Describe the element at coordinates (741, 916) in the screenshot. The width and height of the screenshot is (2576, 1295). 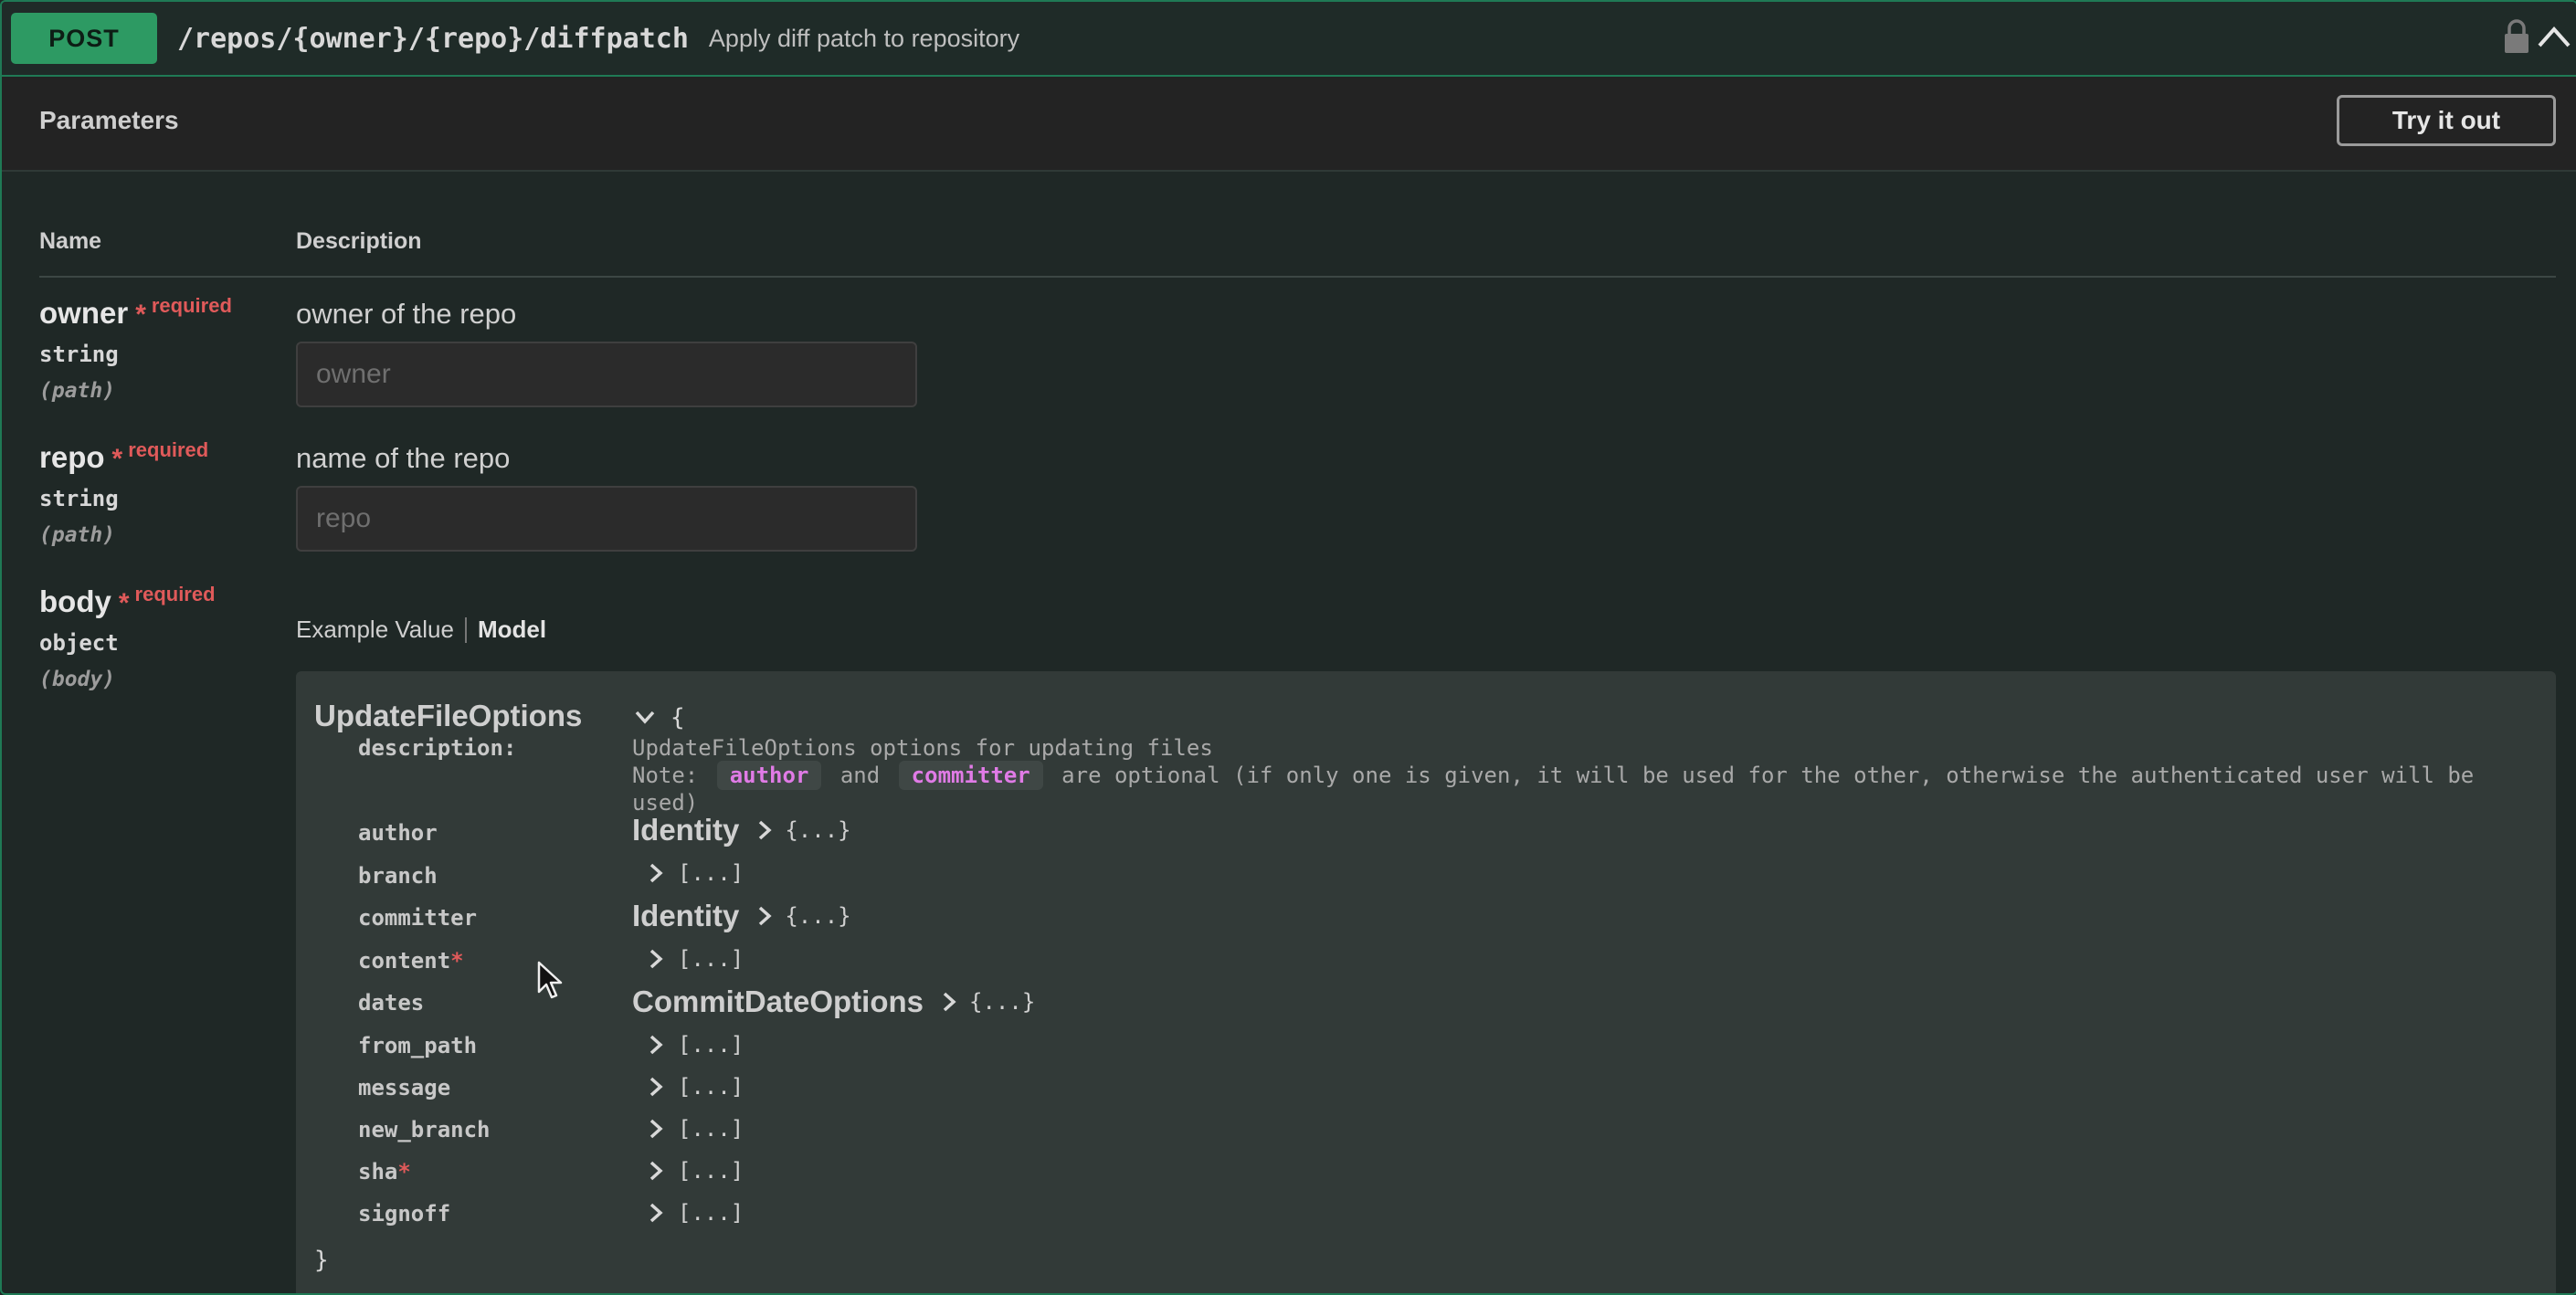
I see `value-committer-ref: Identity {...}` at that location.